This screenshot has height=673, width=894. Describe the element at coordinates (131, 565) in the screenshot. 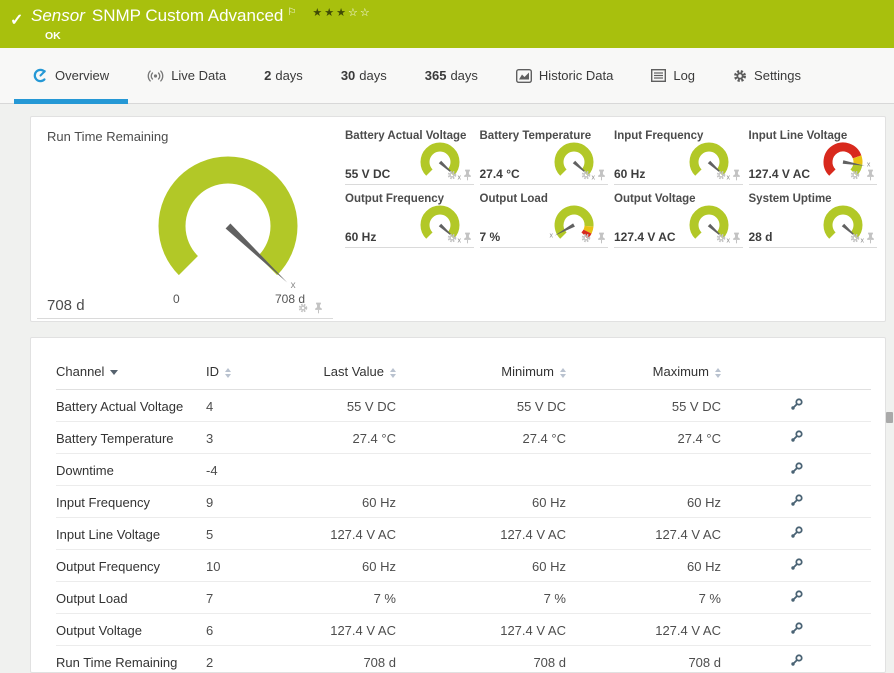

I see `cell-channel: Output Frequency` at that location.